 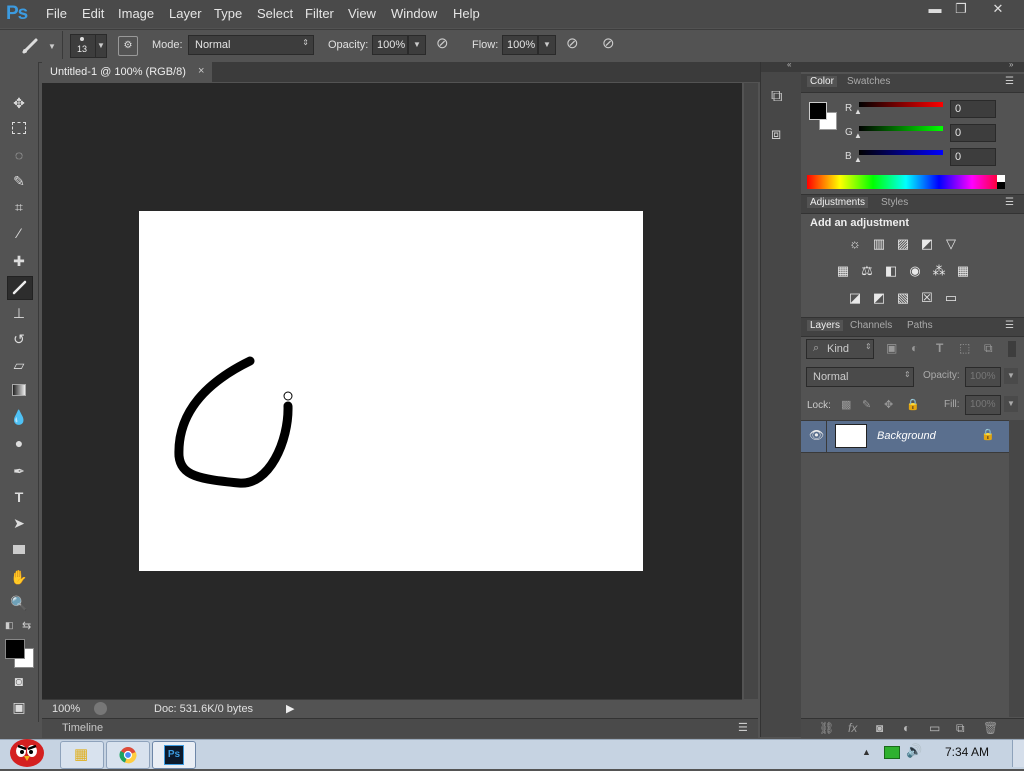 I want to click on menu-filter: Filter, so click(x=319, y=13).